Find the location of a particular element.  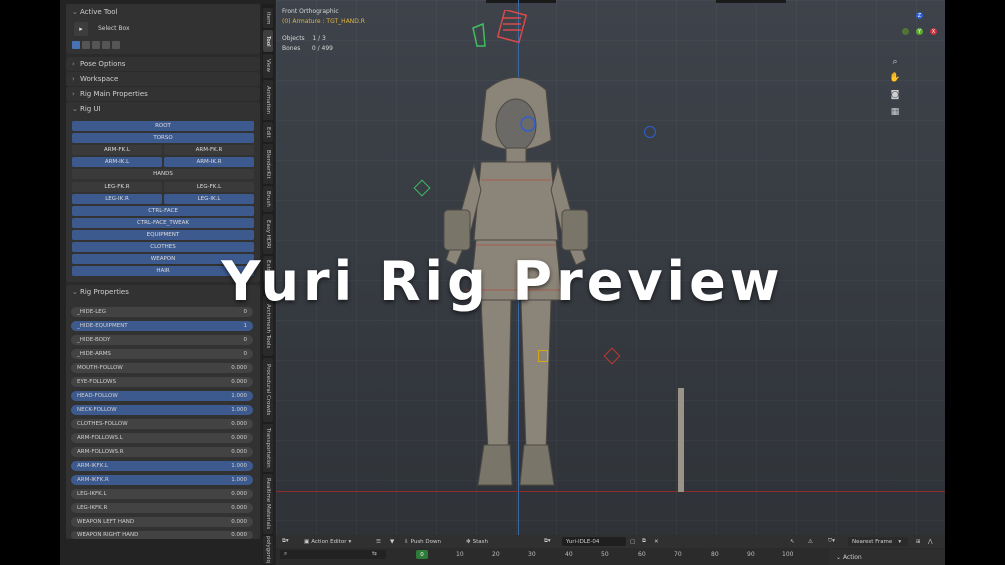

active-tool-header: ⌄ Active Tool is located at coordinates (163, 12).